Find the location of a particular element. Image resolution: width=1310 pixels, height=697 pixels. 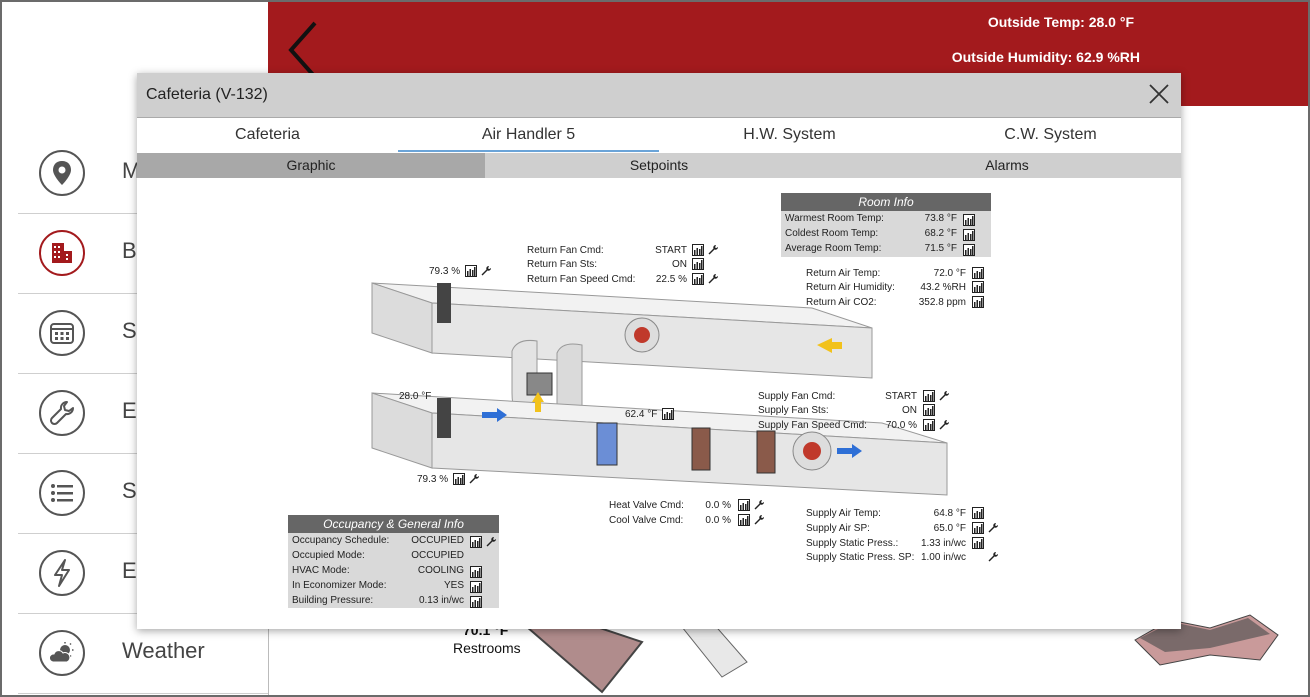

subtab-setpoints: Setpoints is located at coordinates (659, 165).